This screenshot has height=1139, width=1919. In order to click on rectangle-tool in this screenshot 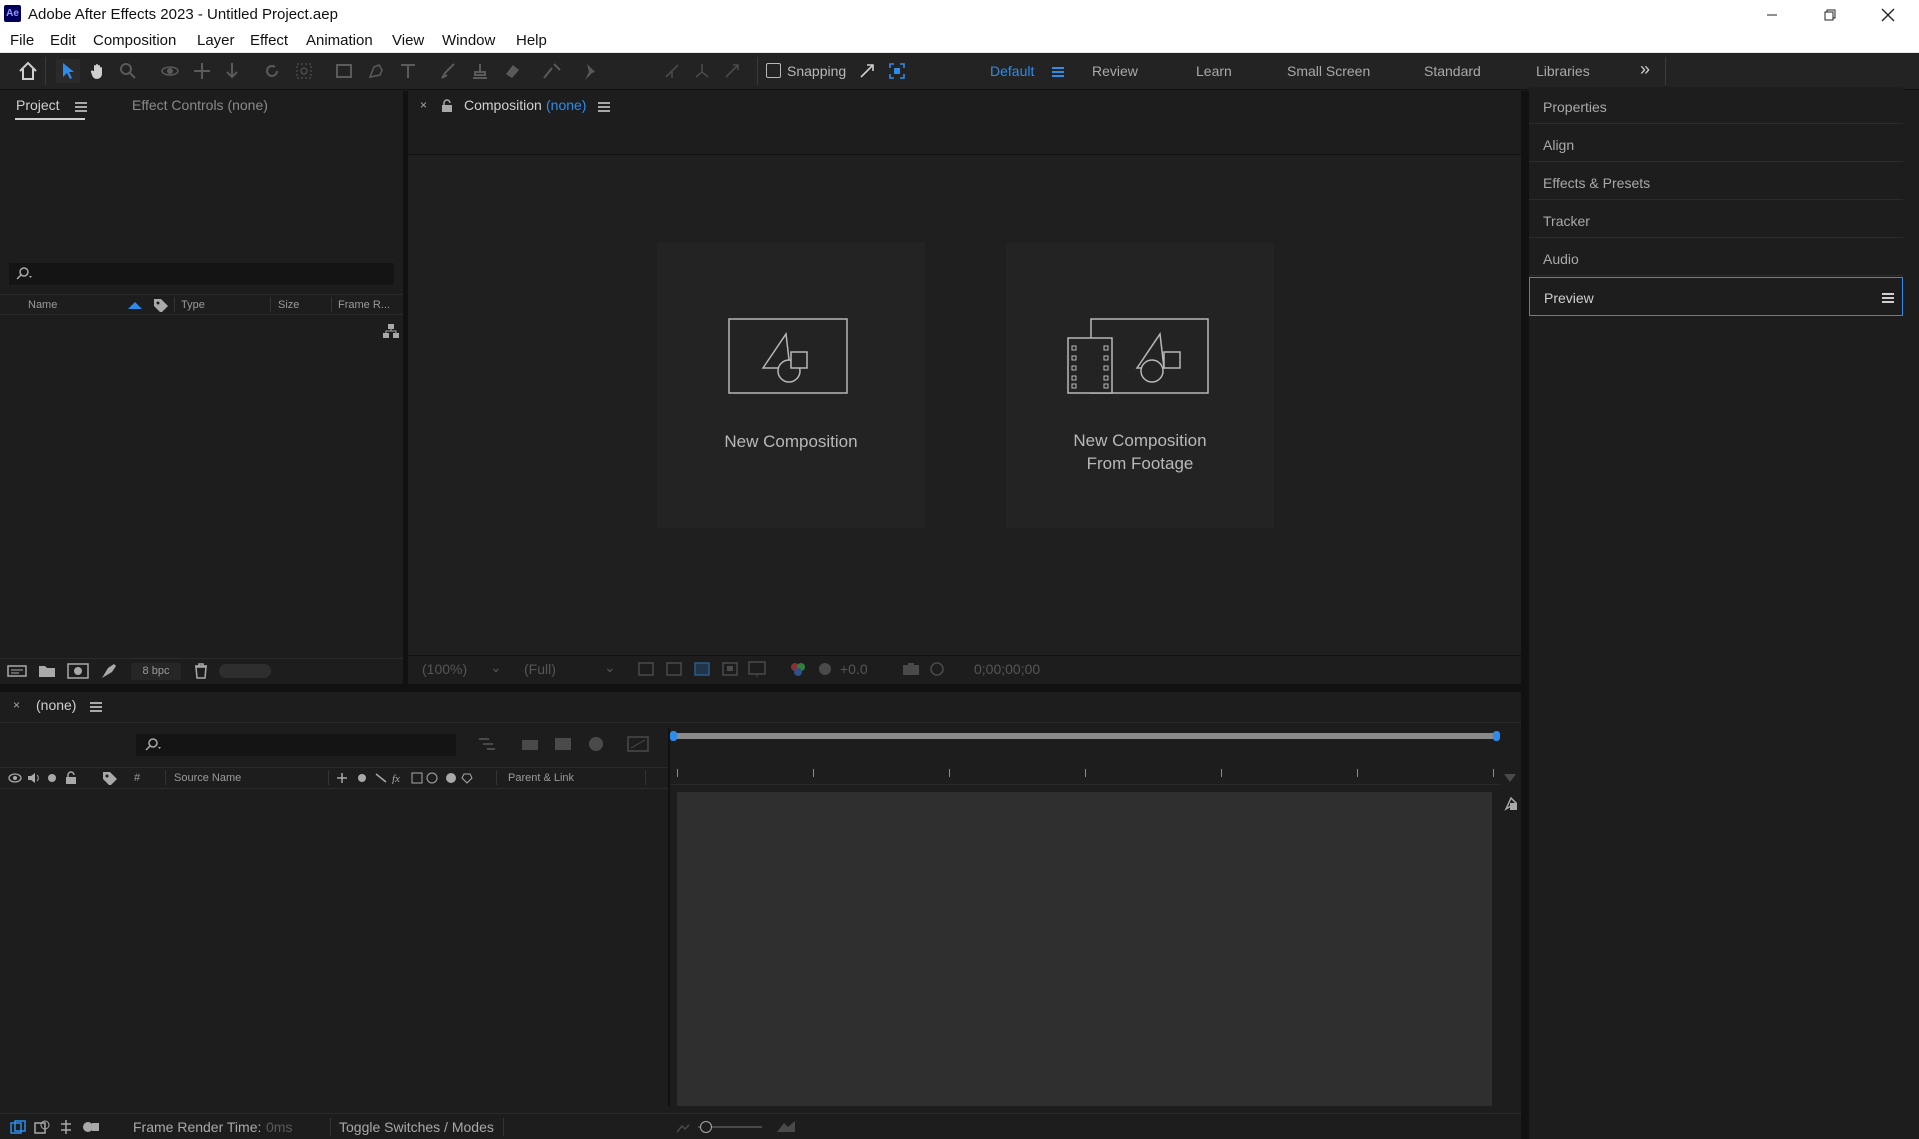, I will do `click(344, 71)`.